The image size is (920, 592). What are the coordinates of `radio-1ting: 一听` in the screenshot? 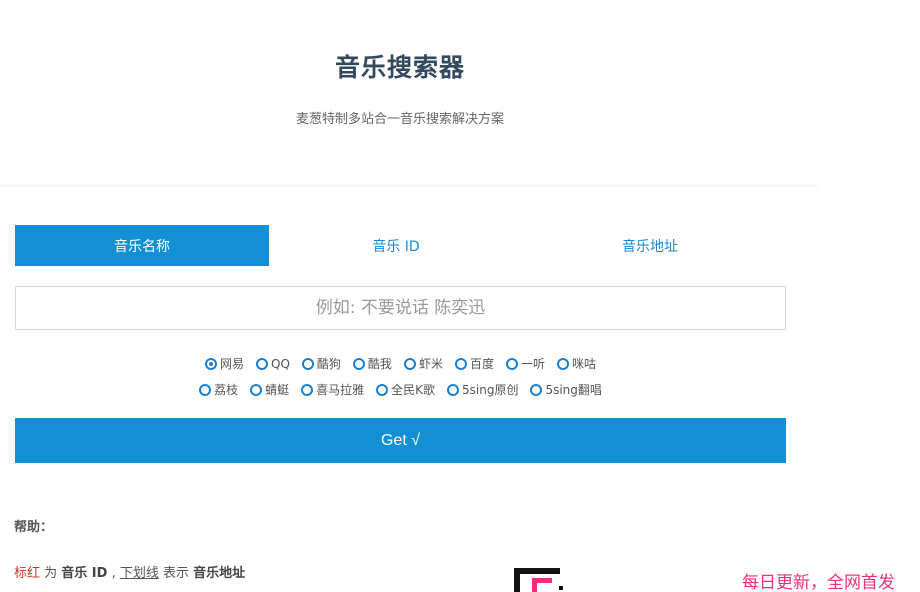 It's located at (525, 363).